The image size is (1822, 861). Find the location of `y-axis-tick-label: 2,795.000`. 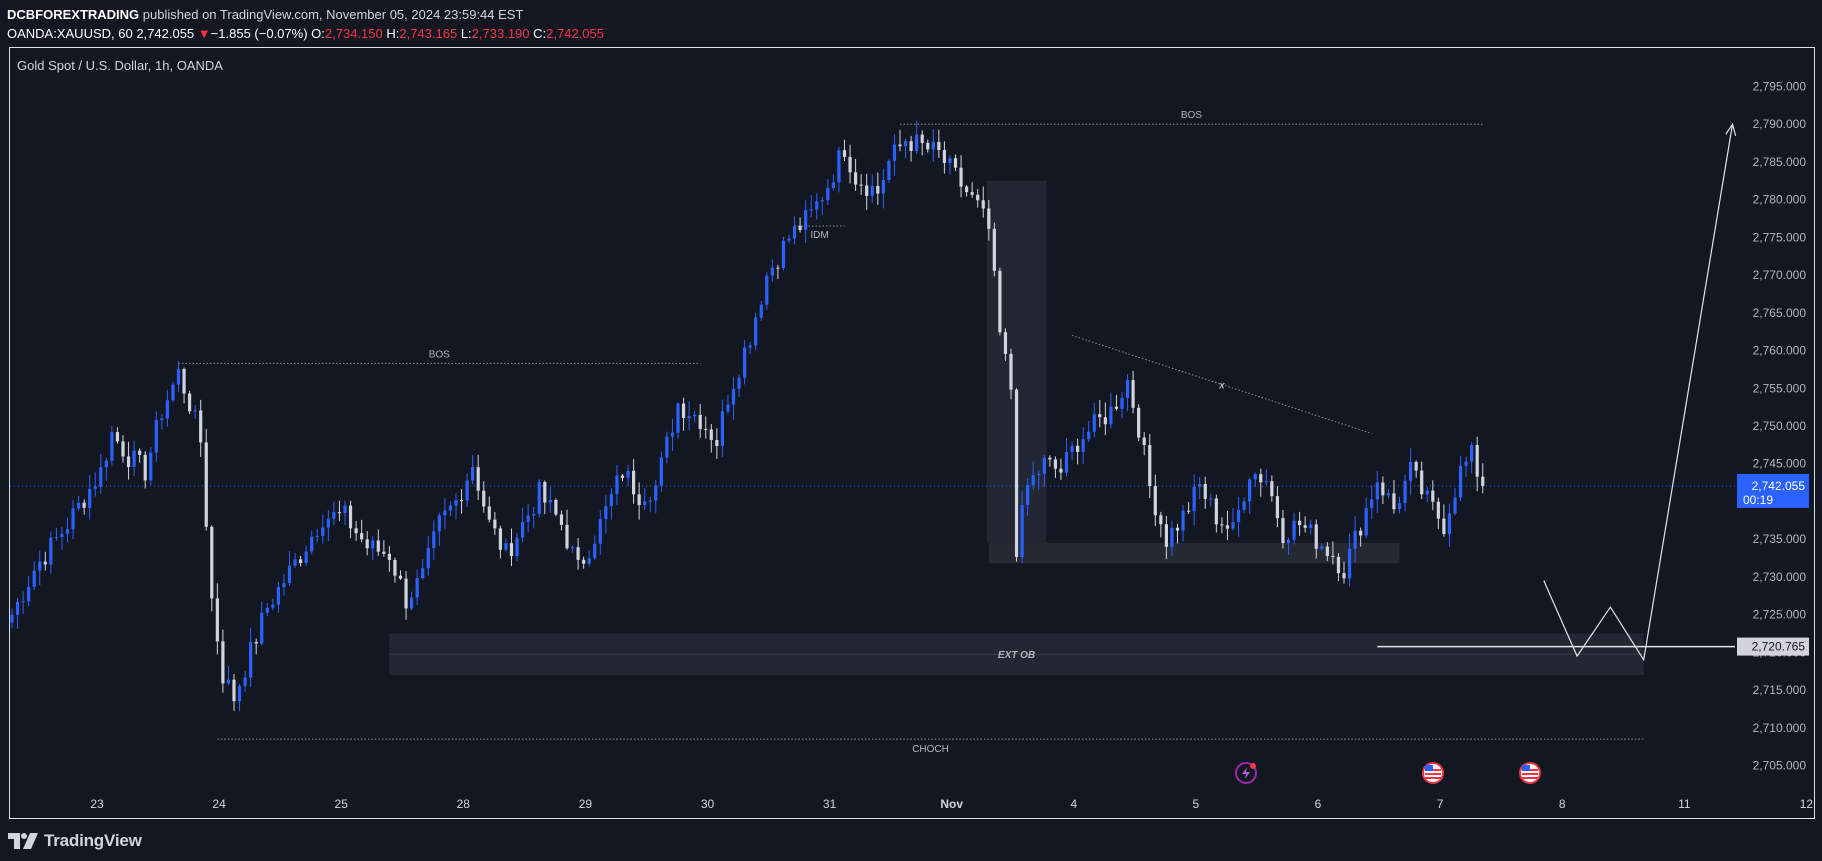

y-axis-tick-label: 2,795.000 is located at coordinates (1780, 86).